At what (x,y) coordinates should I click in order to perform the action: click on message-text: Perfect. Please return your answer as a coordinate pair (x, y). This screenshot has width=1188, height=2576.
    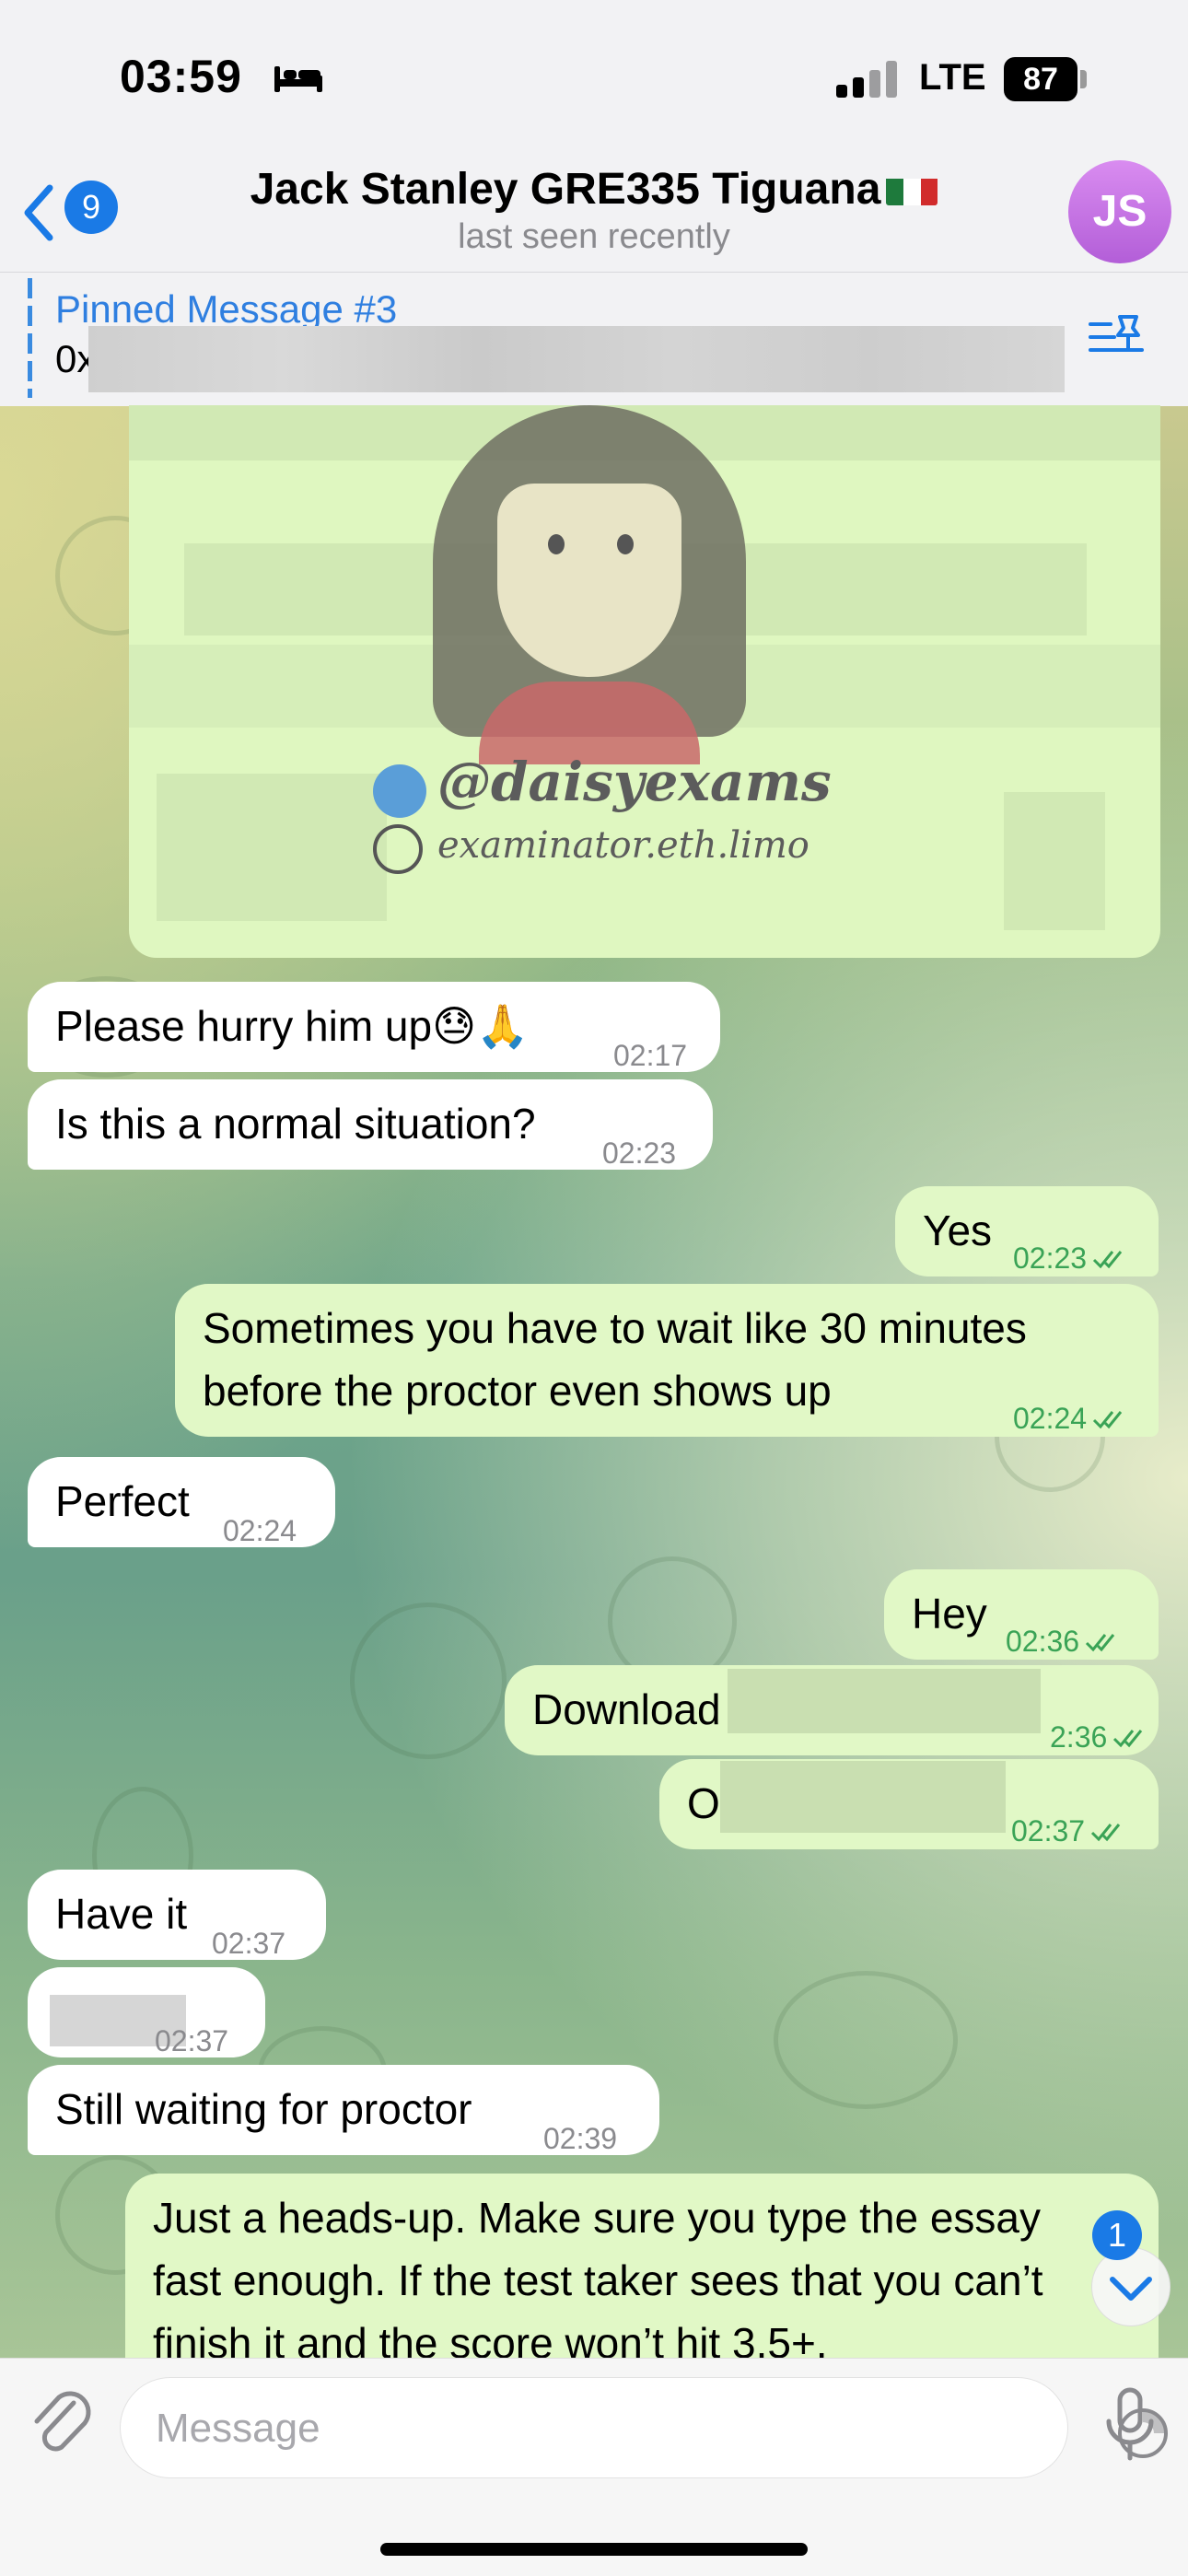
    Looking at the image, I should click on (122, 1501).